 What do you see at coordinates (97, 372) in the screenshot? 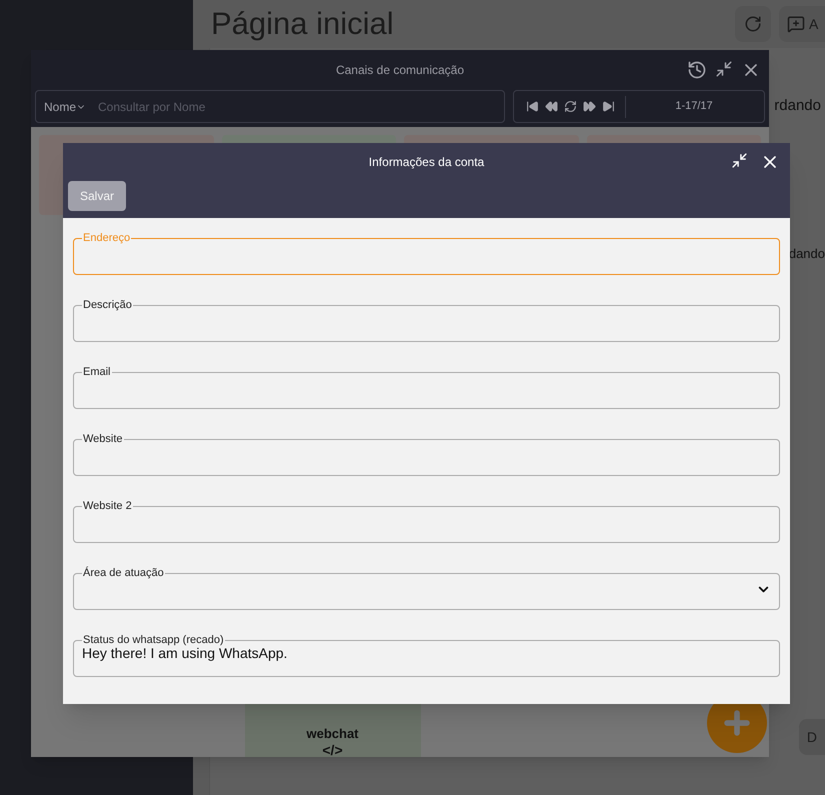
I see `field-label: Email` at bounding box center [97, 372].